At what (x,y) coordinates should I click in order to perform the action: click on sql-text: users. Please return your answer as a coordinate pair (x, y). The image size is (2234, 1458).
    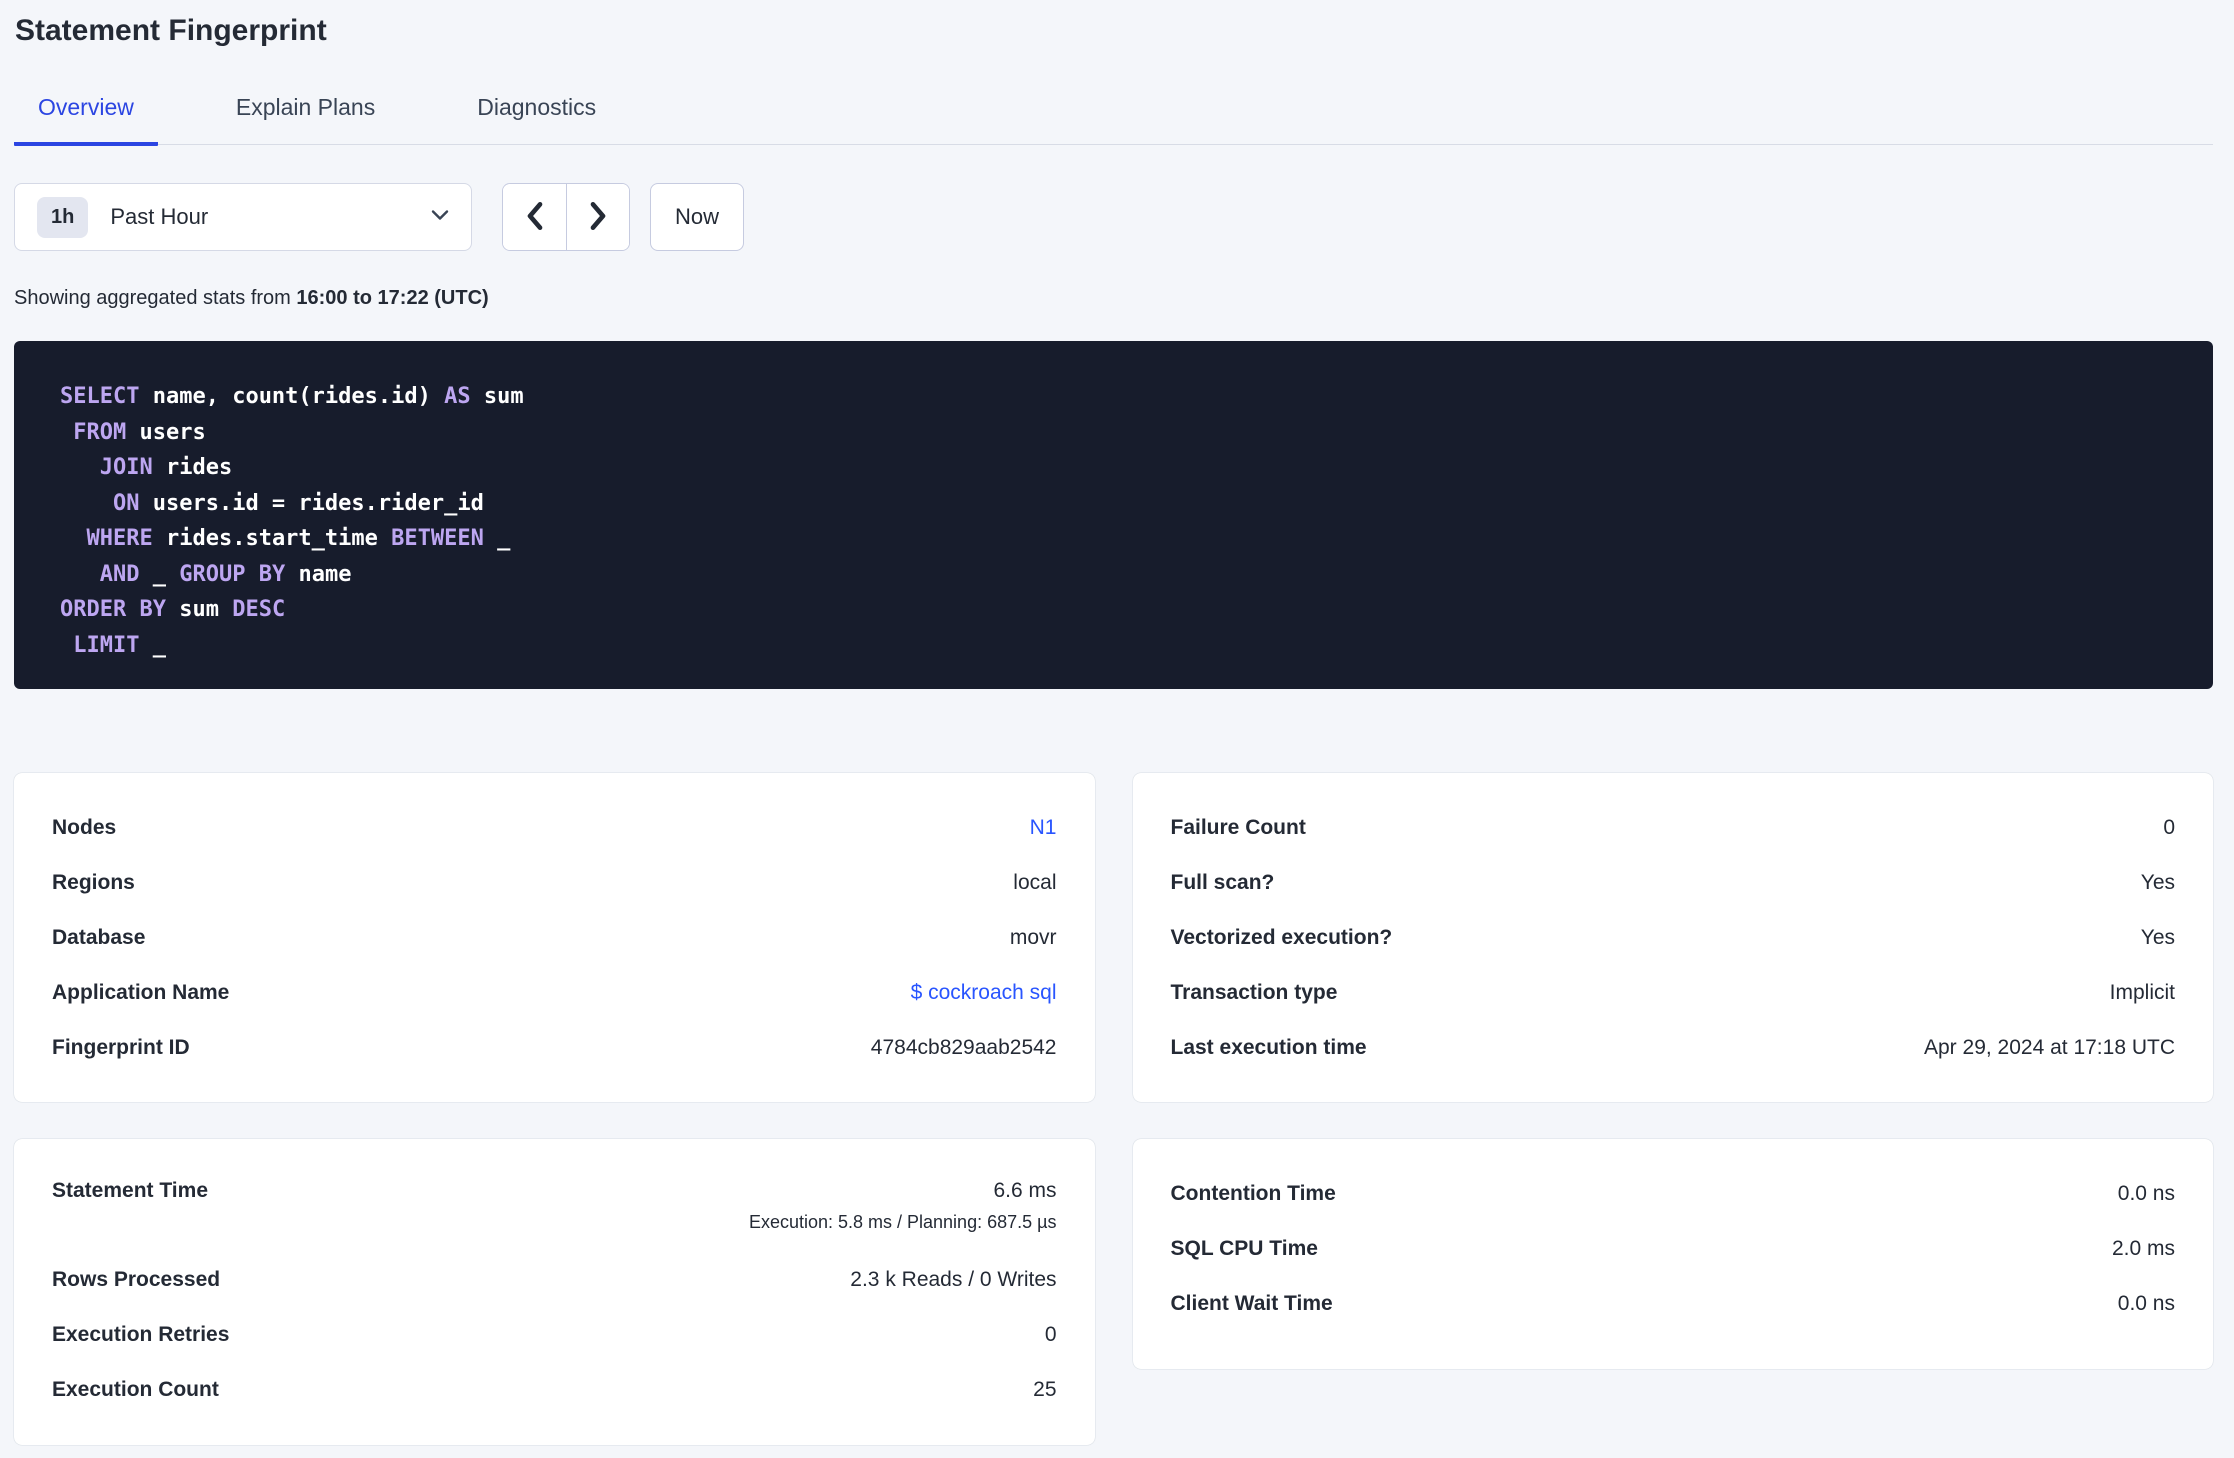
    Looking at the image, I should click on (166, 432).